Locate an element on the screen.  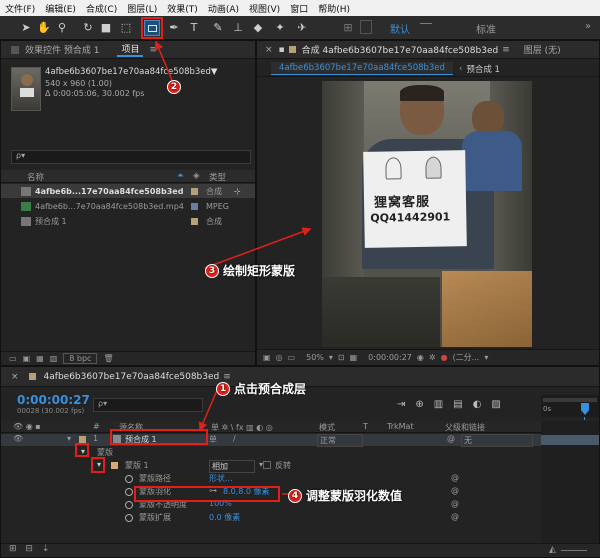
annotation-number: 3 is located at coordinates (212, 270).